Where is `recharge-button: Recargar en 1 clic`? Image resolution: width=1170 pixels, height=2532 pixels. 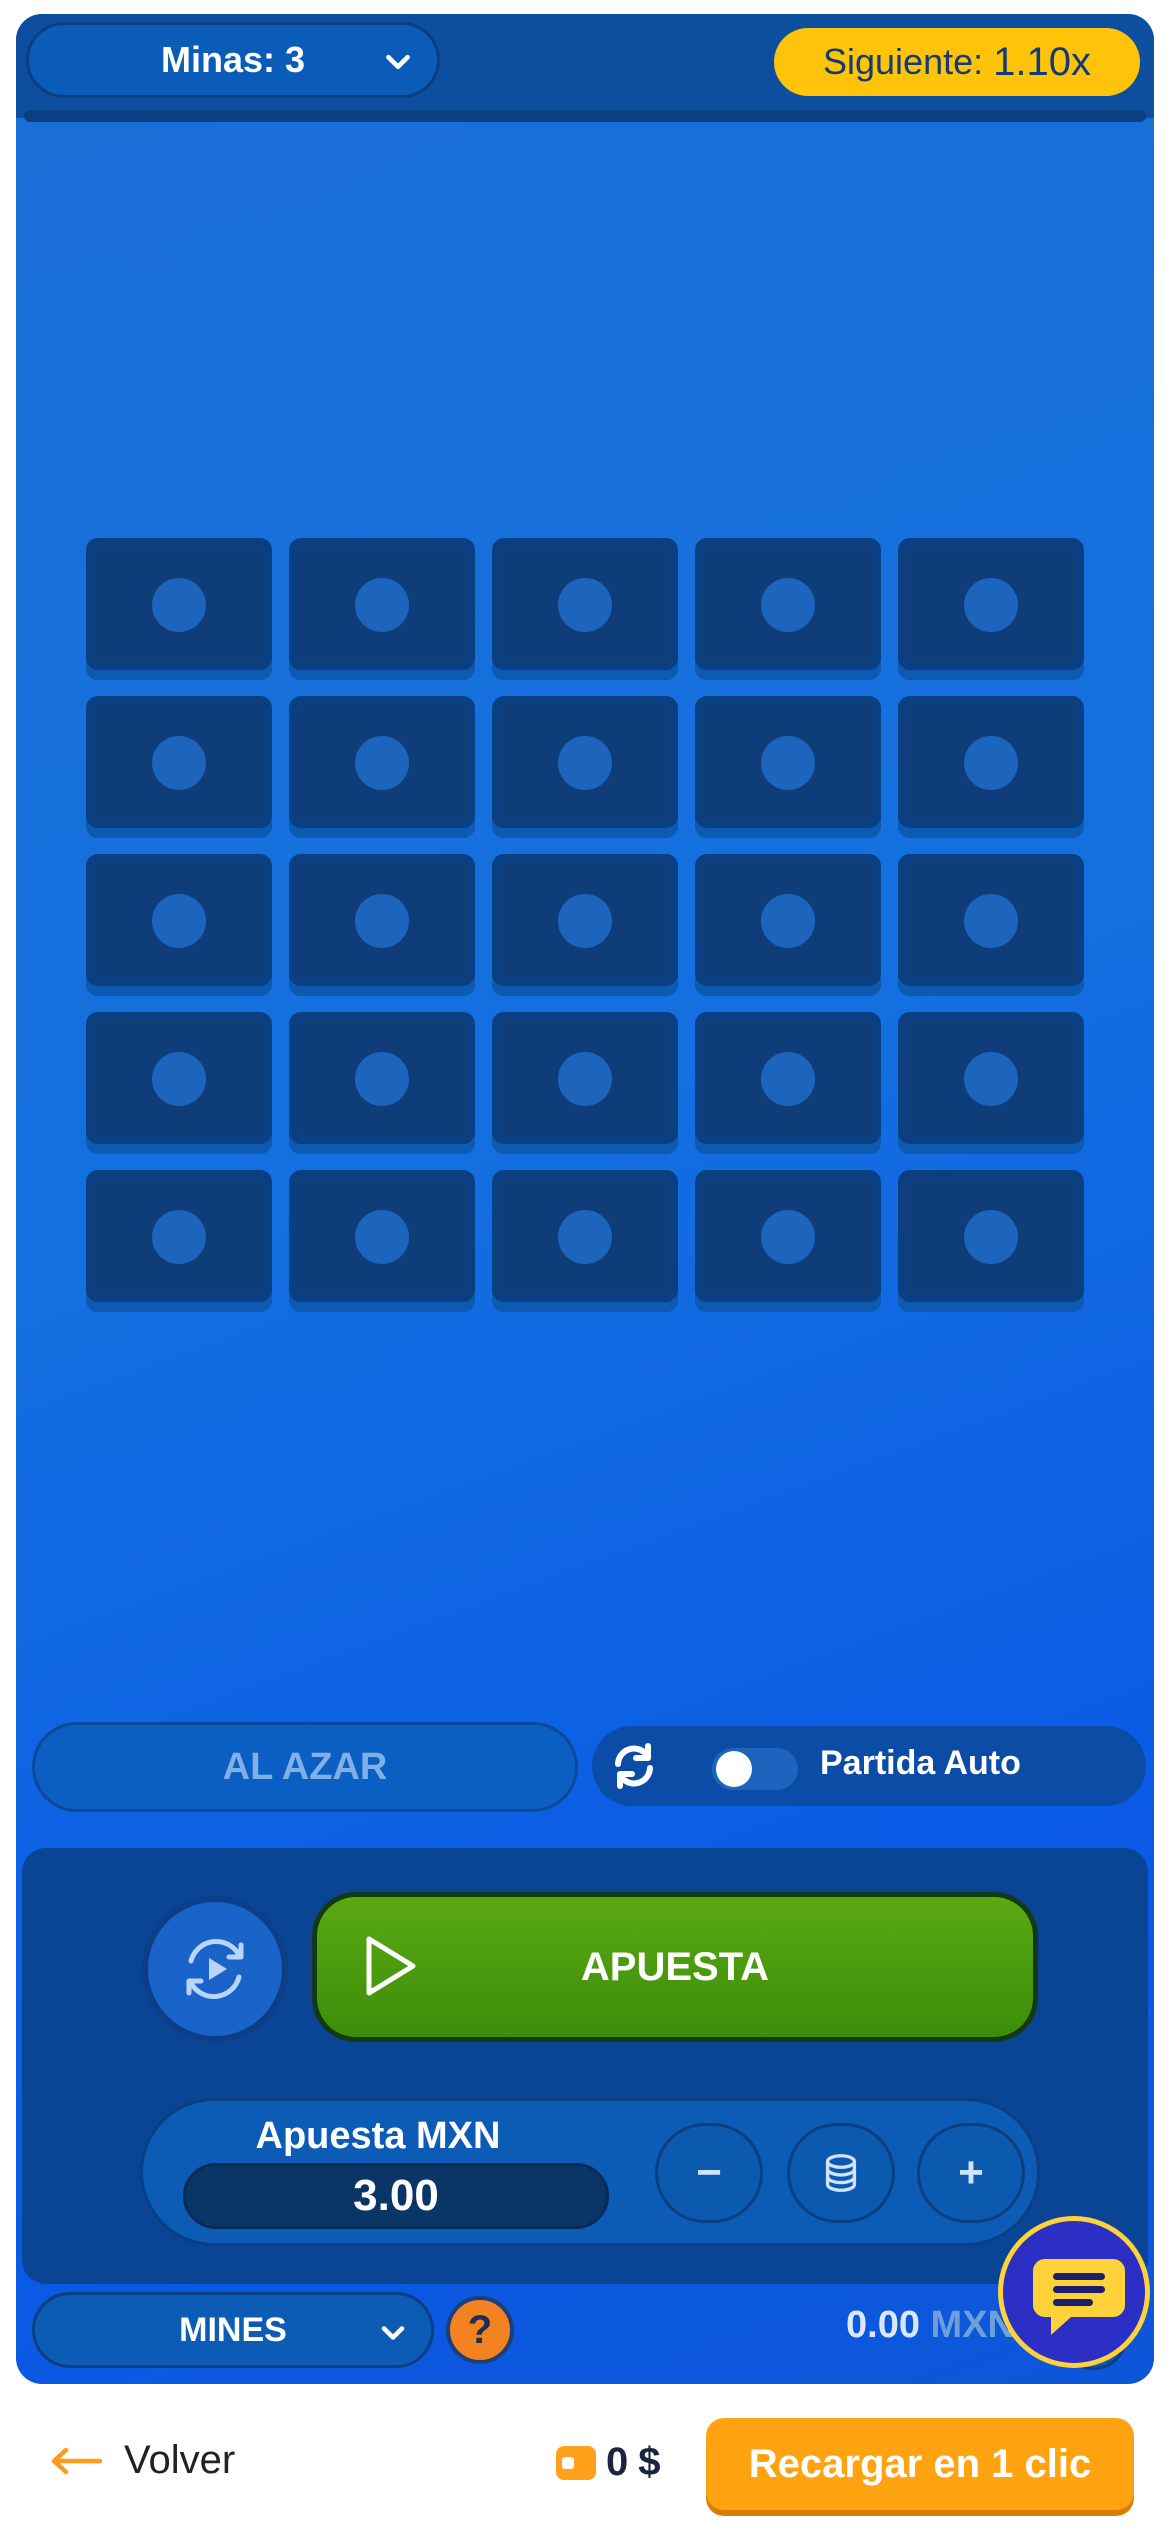 recharge-button: Recargar en 1 clic is located at coordinates (920, 2464).